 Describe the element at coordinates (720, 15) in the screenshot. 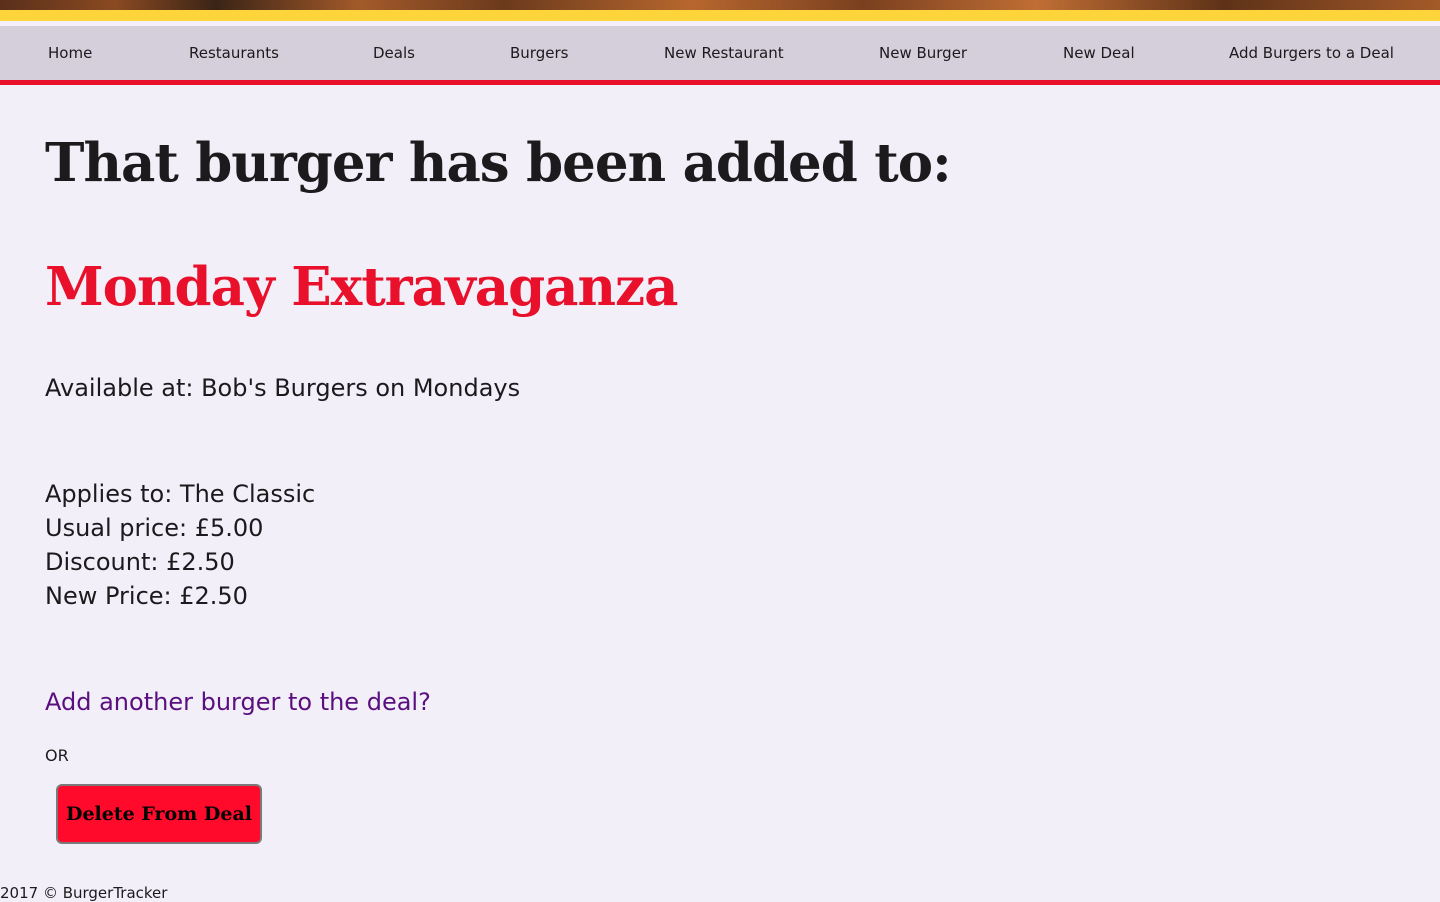

I see `header-banner-stripe` at that location.